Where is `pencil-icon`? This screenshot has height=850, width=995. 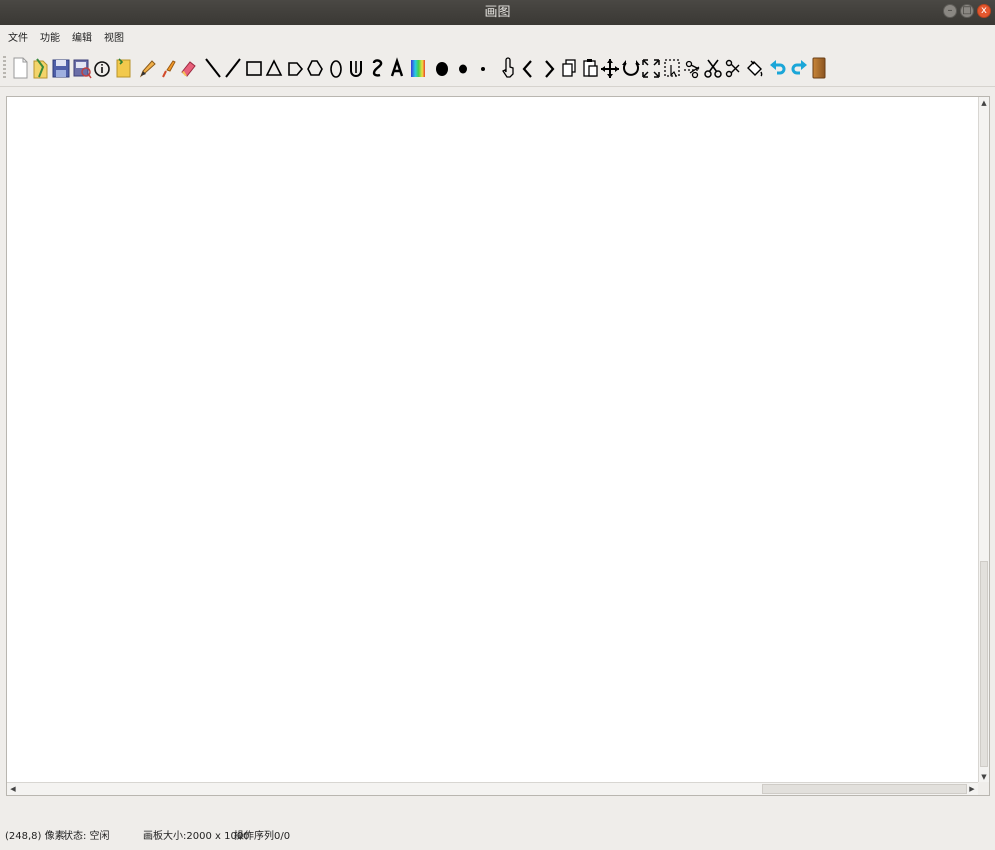 pencil-icon is located at coordinates (148, 69).